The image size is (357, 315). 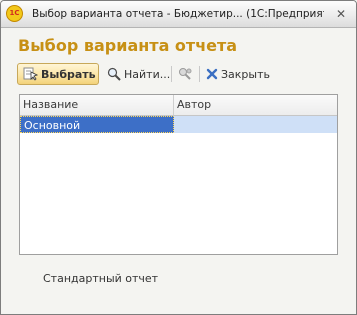 What do you see at coordinates (97, 105) in the screenshot?
I see `column-header-name: Название` at bounding box center [97, 105].